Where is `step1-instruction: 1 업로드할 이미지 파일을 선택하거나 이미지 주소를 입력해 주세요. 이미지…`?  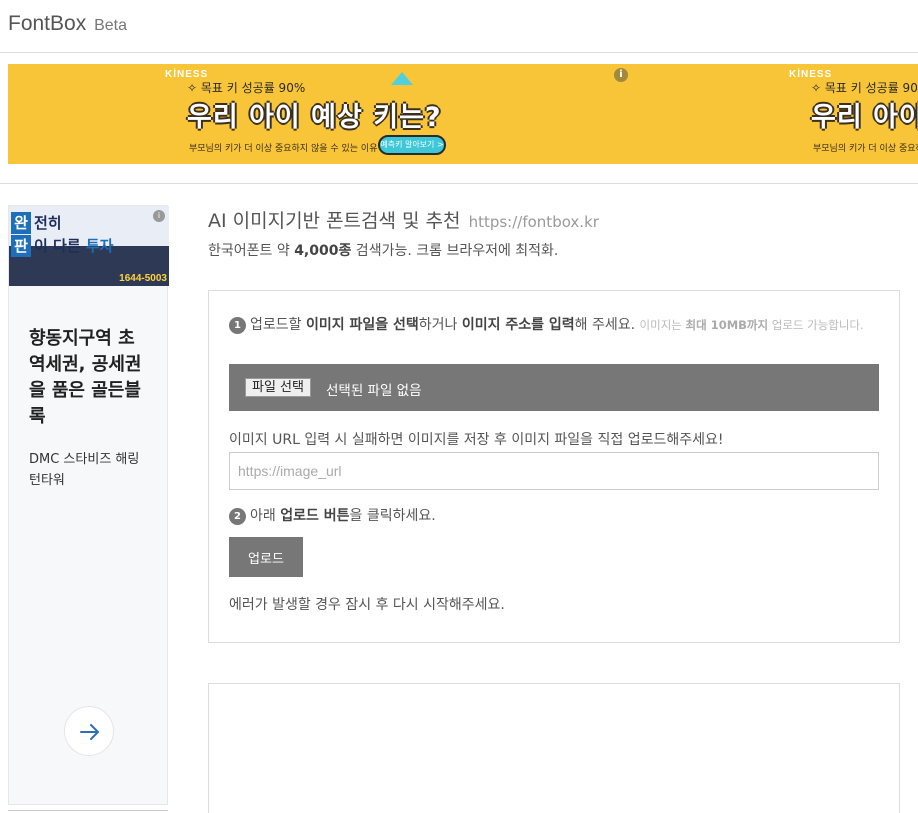
step1-instruction: 1 업로드할 이미지 파일을 선택하거나 이미지 주소를 입력해 주세요. 이미지… is located at coordinates (554, 325).